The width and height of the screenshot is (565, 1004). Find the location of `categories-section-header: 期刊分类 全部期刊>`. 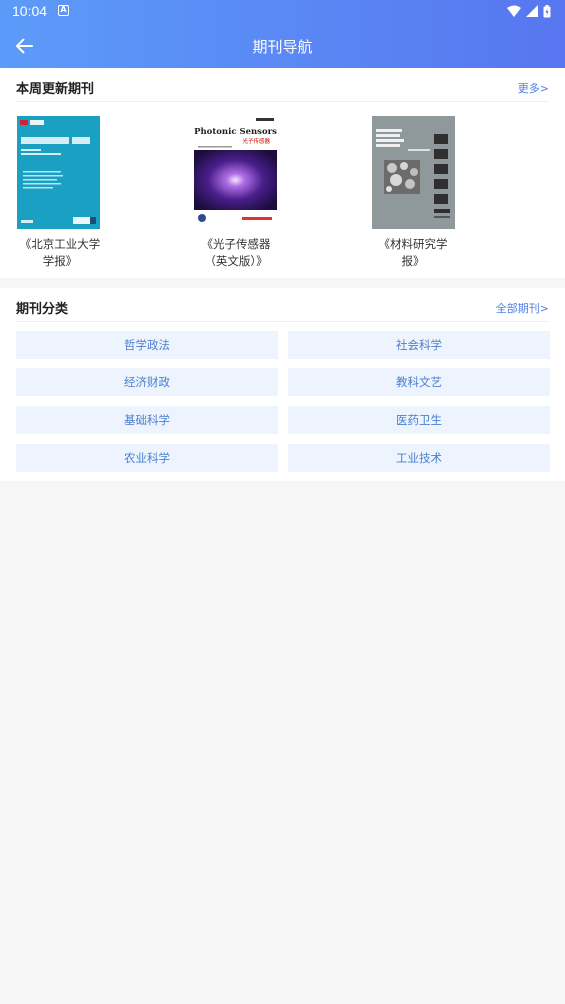

categories-section-header: 期刊分类 全部期刊> is located at coordinates (282, 306).